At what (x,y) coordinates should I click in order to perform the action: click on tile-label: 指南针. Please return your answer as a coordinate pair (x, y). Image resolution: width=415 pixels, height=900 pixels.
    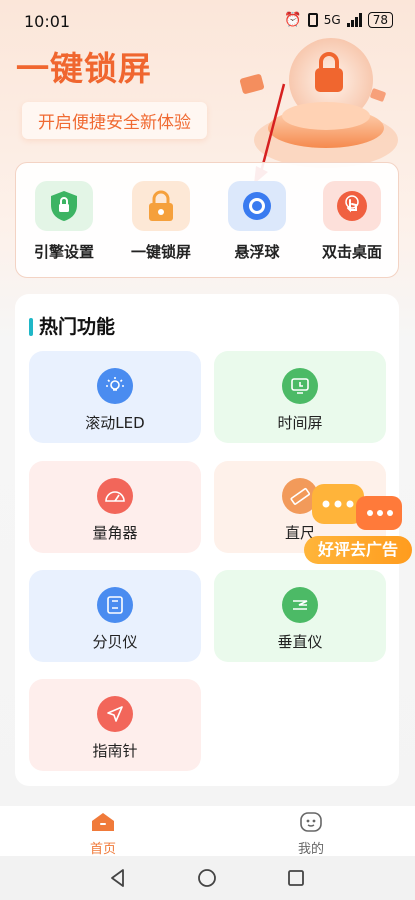
    Looking at the image, I should click on (115, 751).